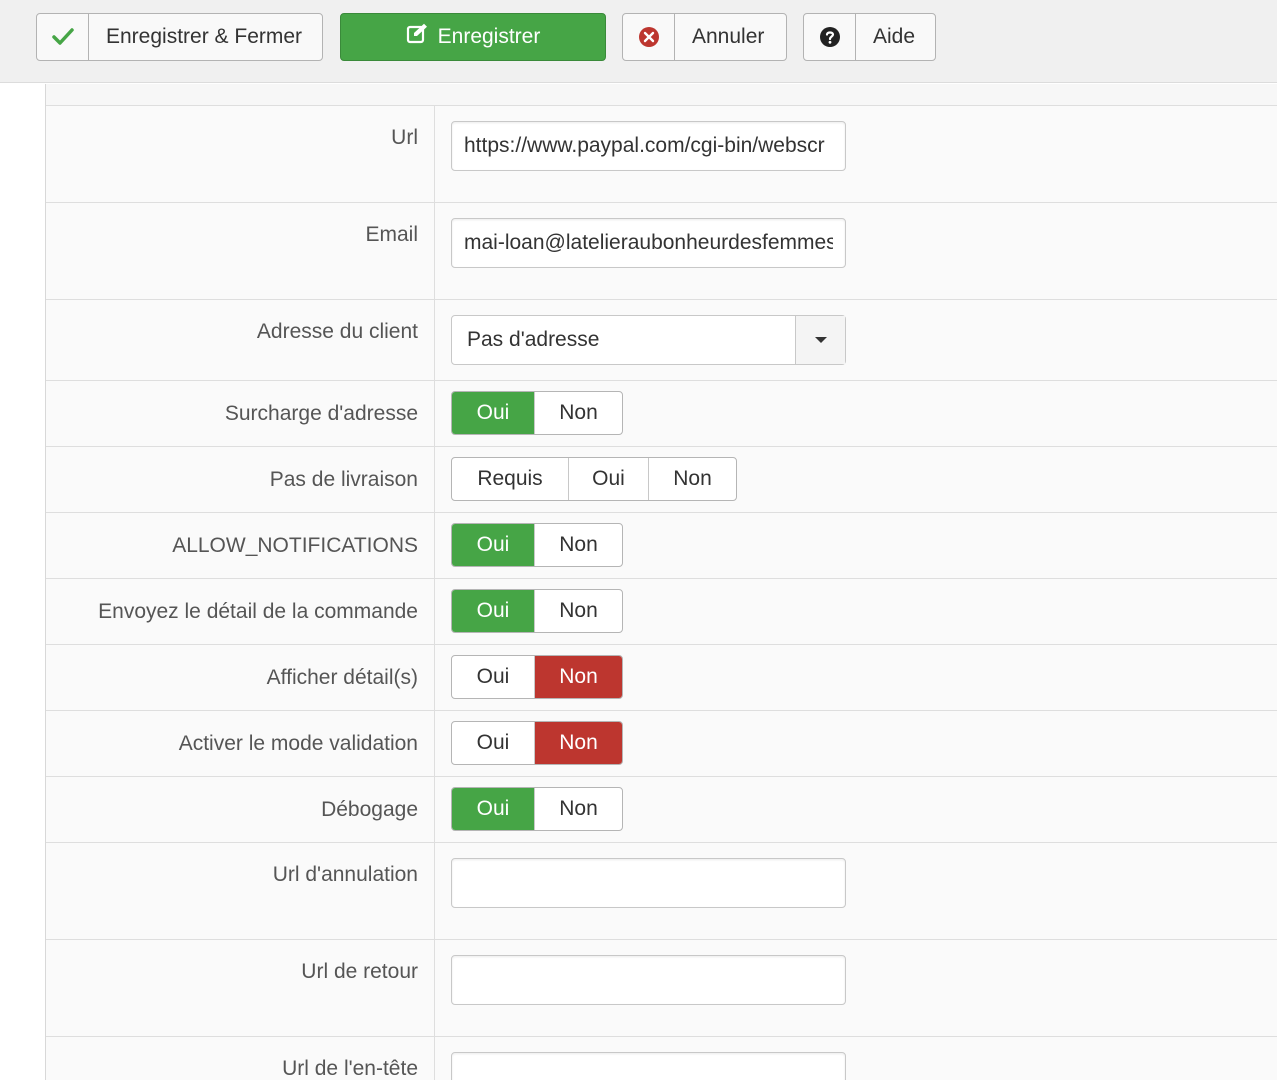  I want to click on url-input, so click(648, 146).